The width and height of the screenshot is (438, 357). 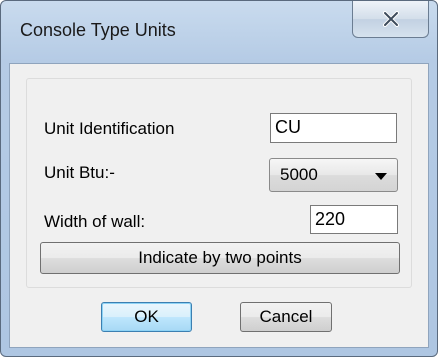 I want to click on ok-button-label: OK, so click(x=146, y=316).